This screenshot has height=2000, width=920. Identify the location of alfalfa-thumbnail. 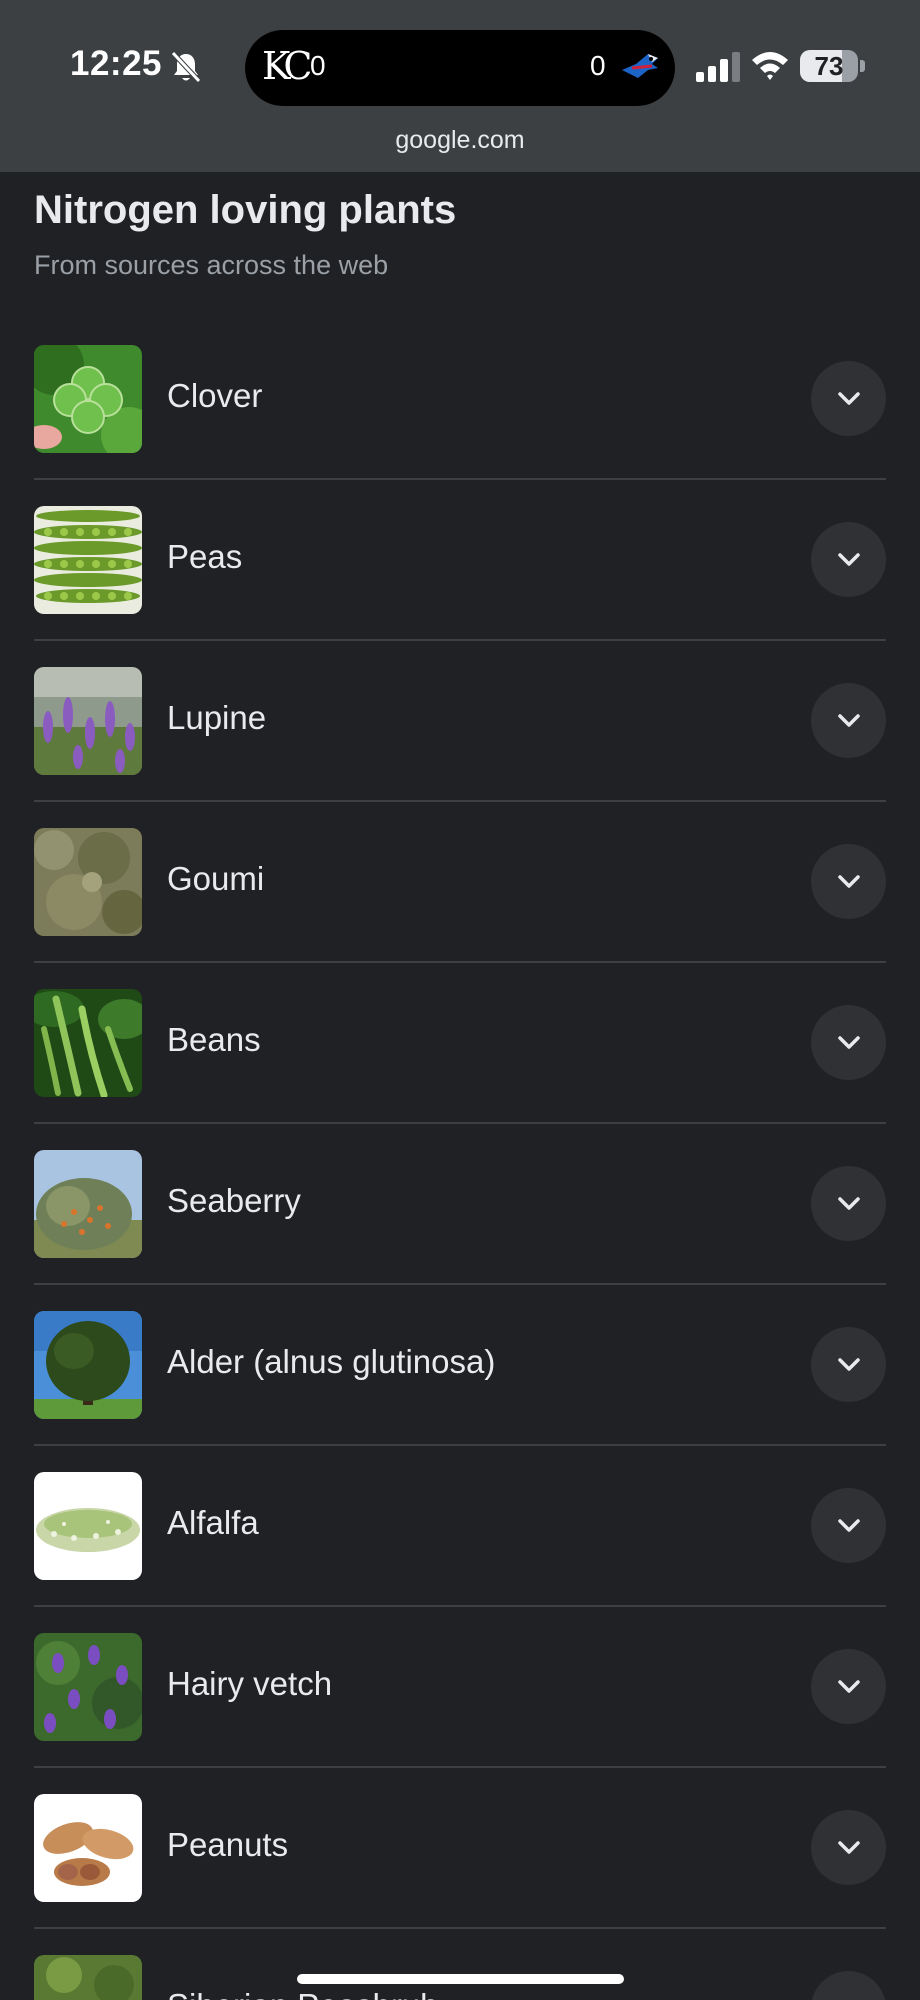
(88, 1526).